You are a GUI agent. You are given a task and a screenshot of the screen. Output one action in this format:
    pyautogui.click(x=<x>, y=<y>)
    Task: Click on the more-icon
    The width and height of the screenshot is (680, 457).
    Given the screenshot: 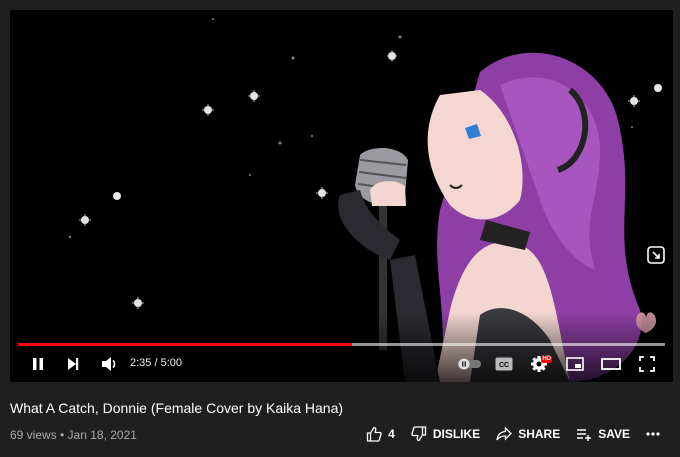 What is the action you would take?
    pyautogui.click(x=653, y=434)
    